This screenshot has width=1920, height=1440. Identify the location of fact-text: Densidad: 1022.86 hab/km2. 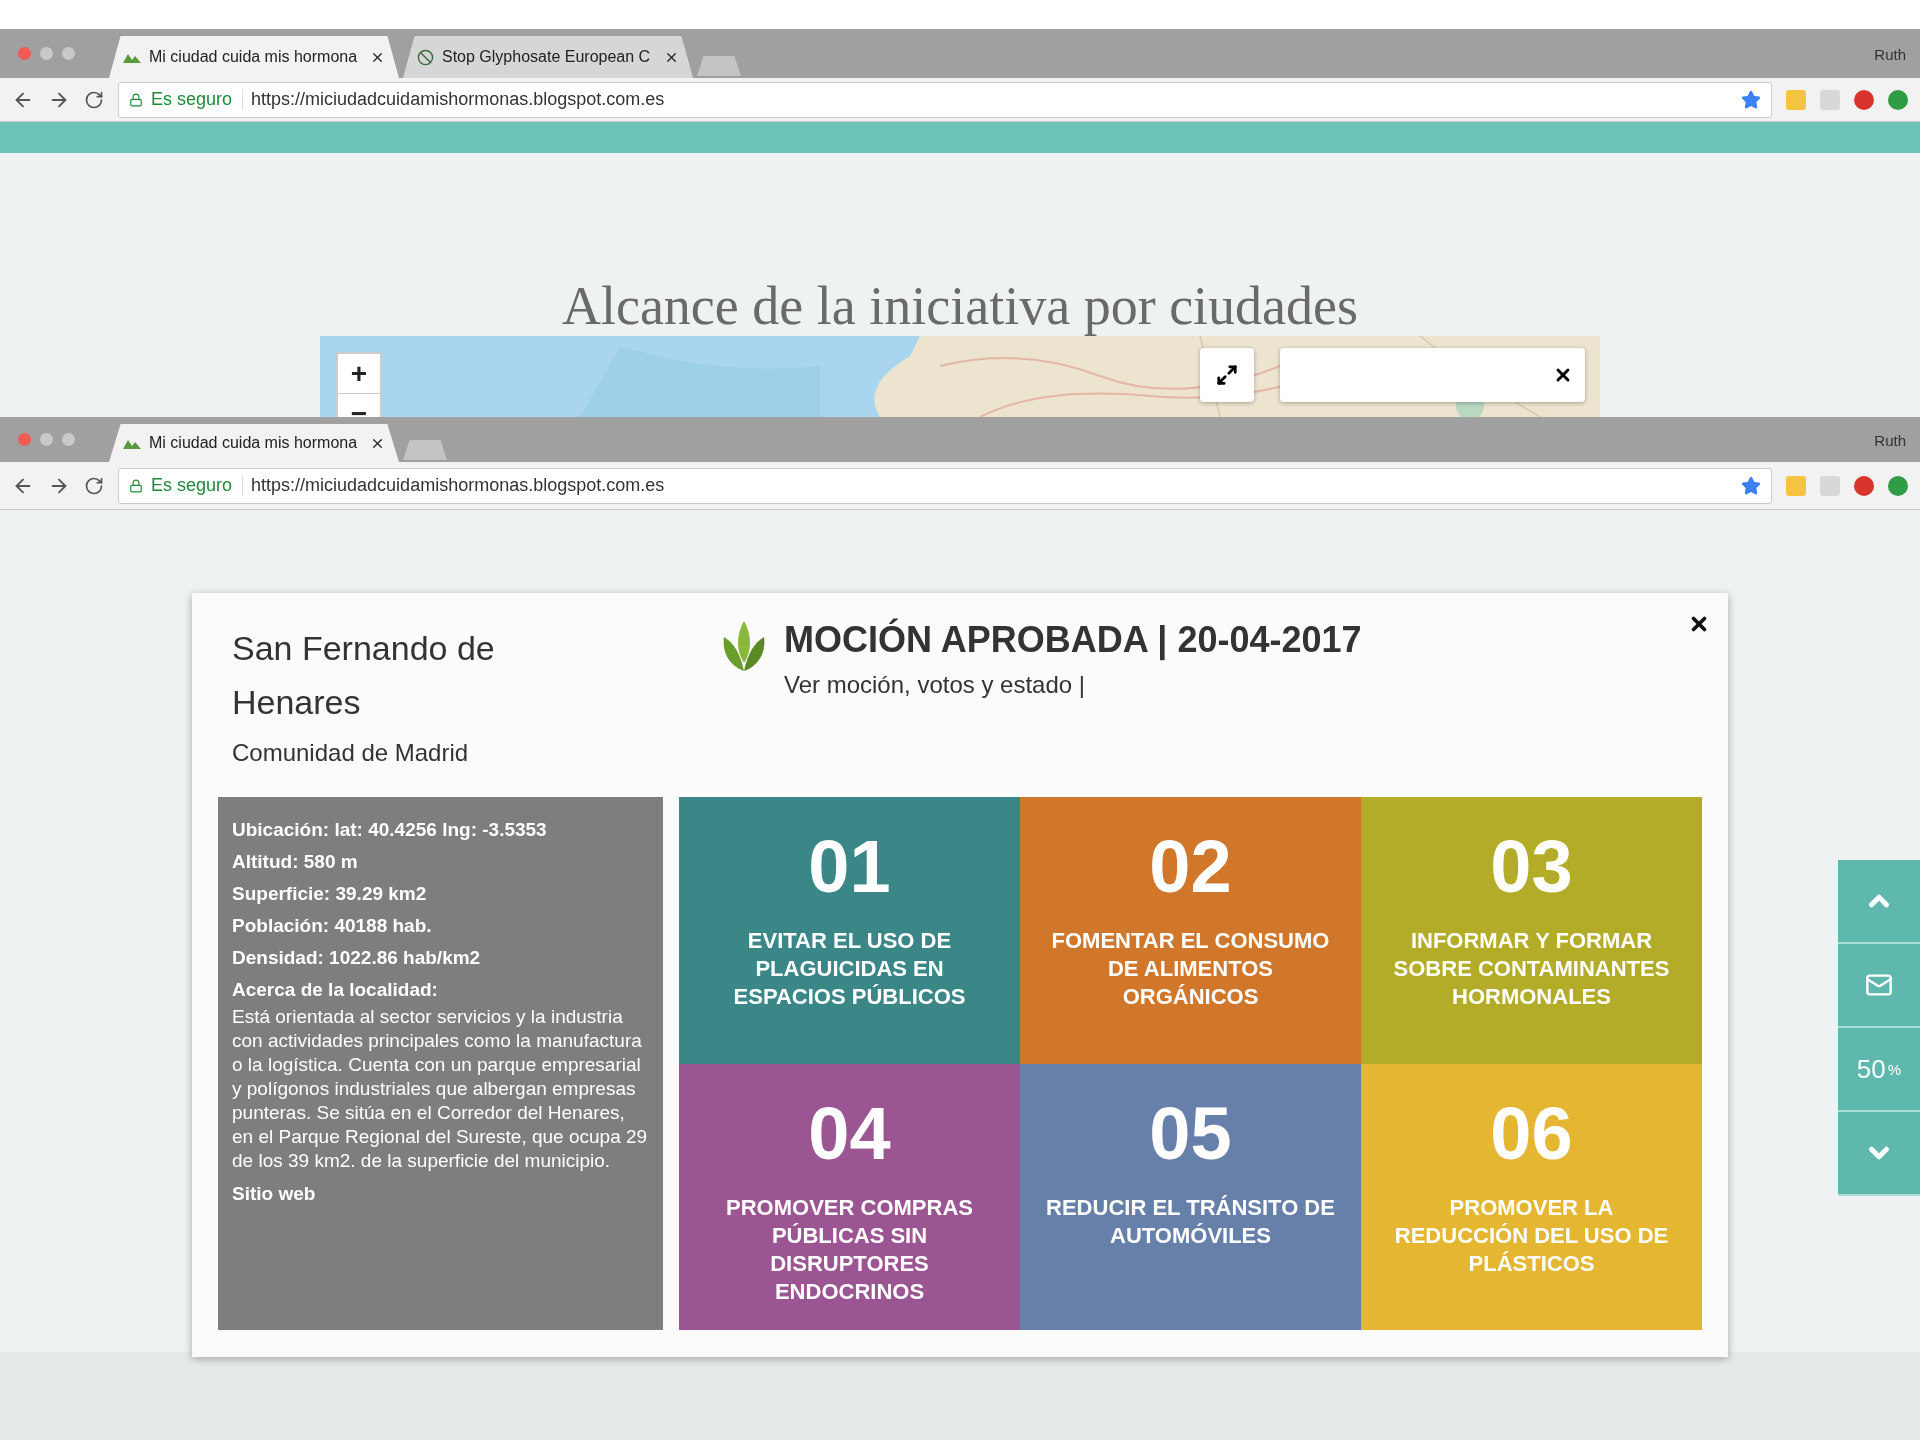
(357, 958).